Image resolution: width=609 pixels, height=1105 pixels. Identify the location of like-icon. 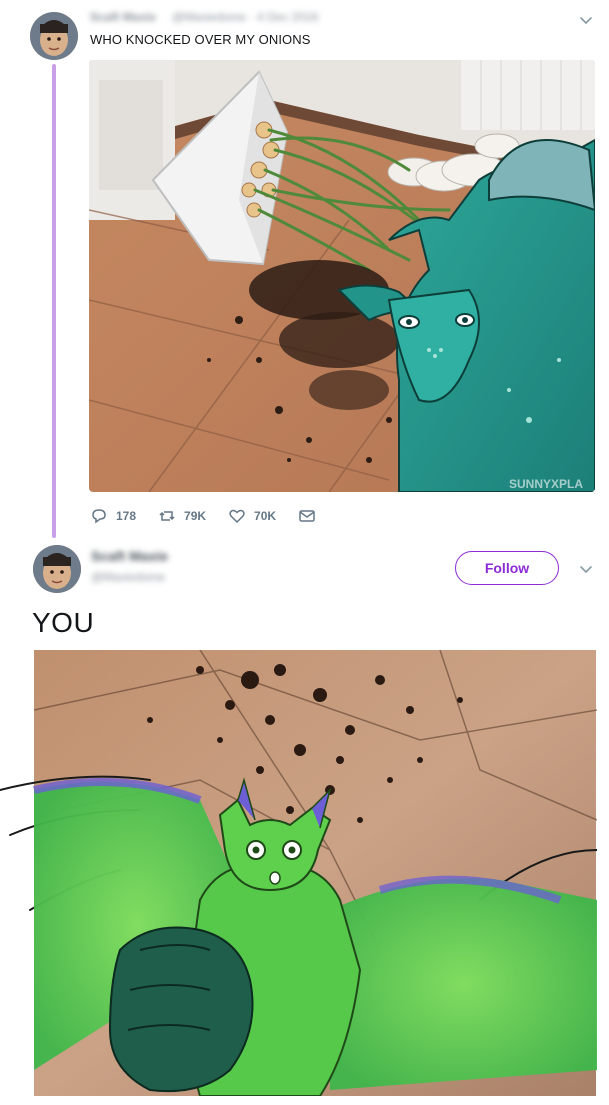
(237, 516).